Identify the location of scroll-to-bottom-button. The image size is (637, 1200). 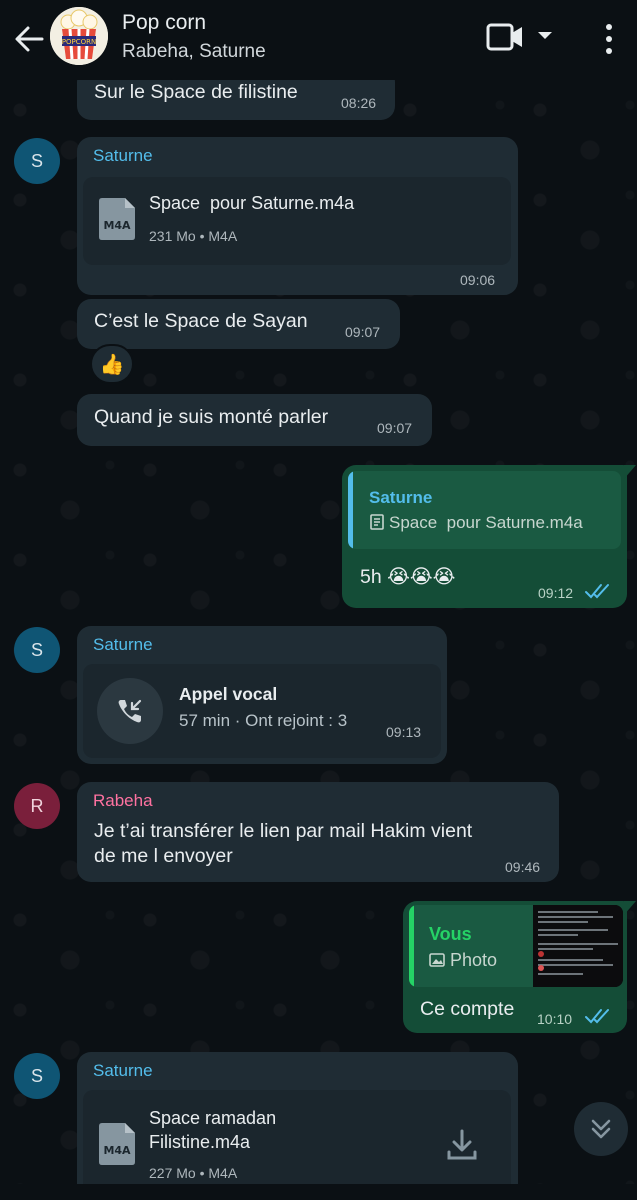
(601, 1129).